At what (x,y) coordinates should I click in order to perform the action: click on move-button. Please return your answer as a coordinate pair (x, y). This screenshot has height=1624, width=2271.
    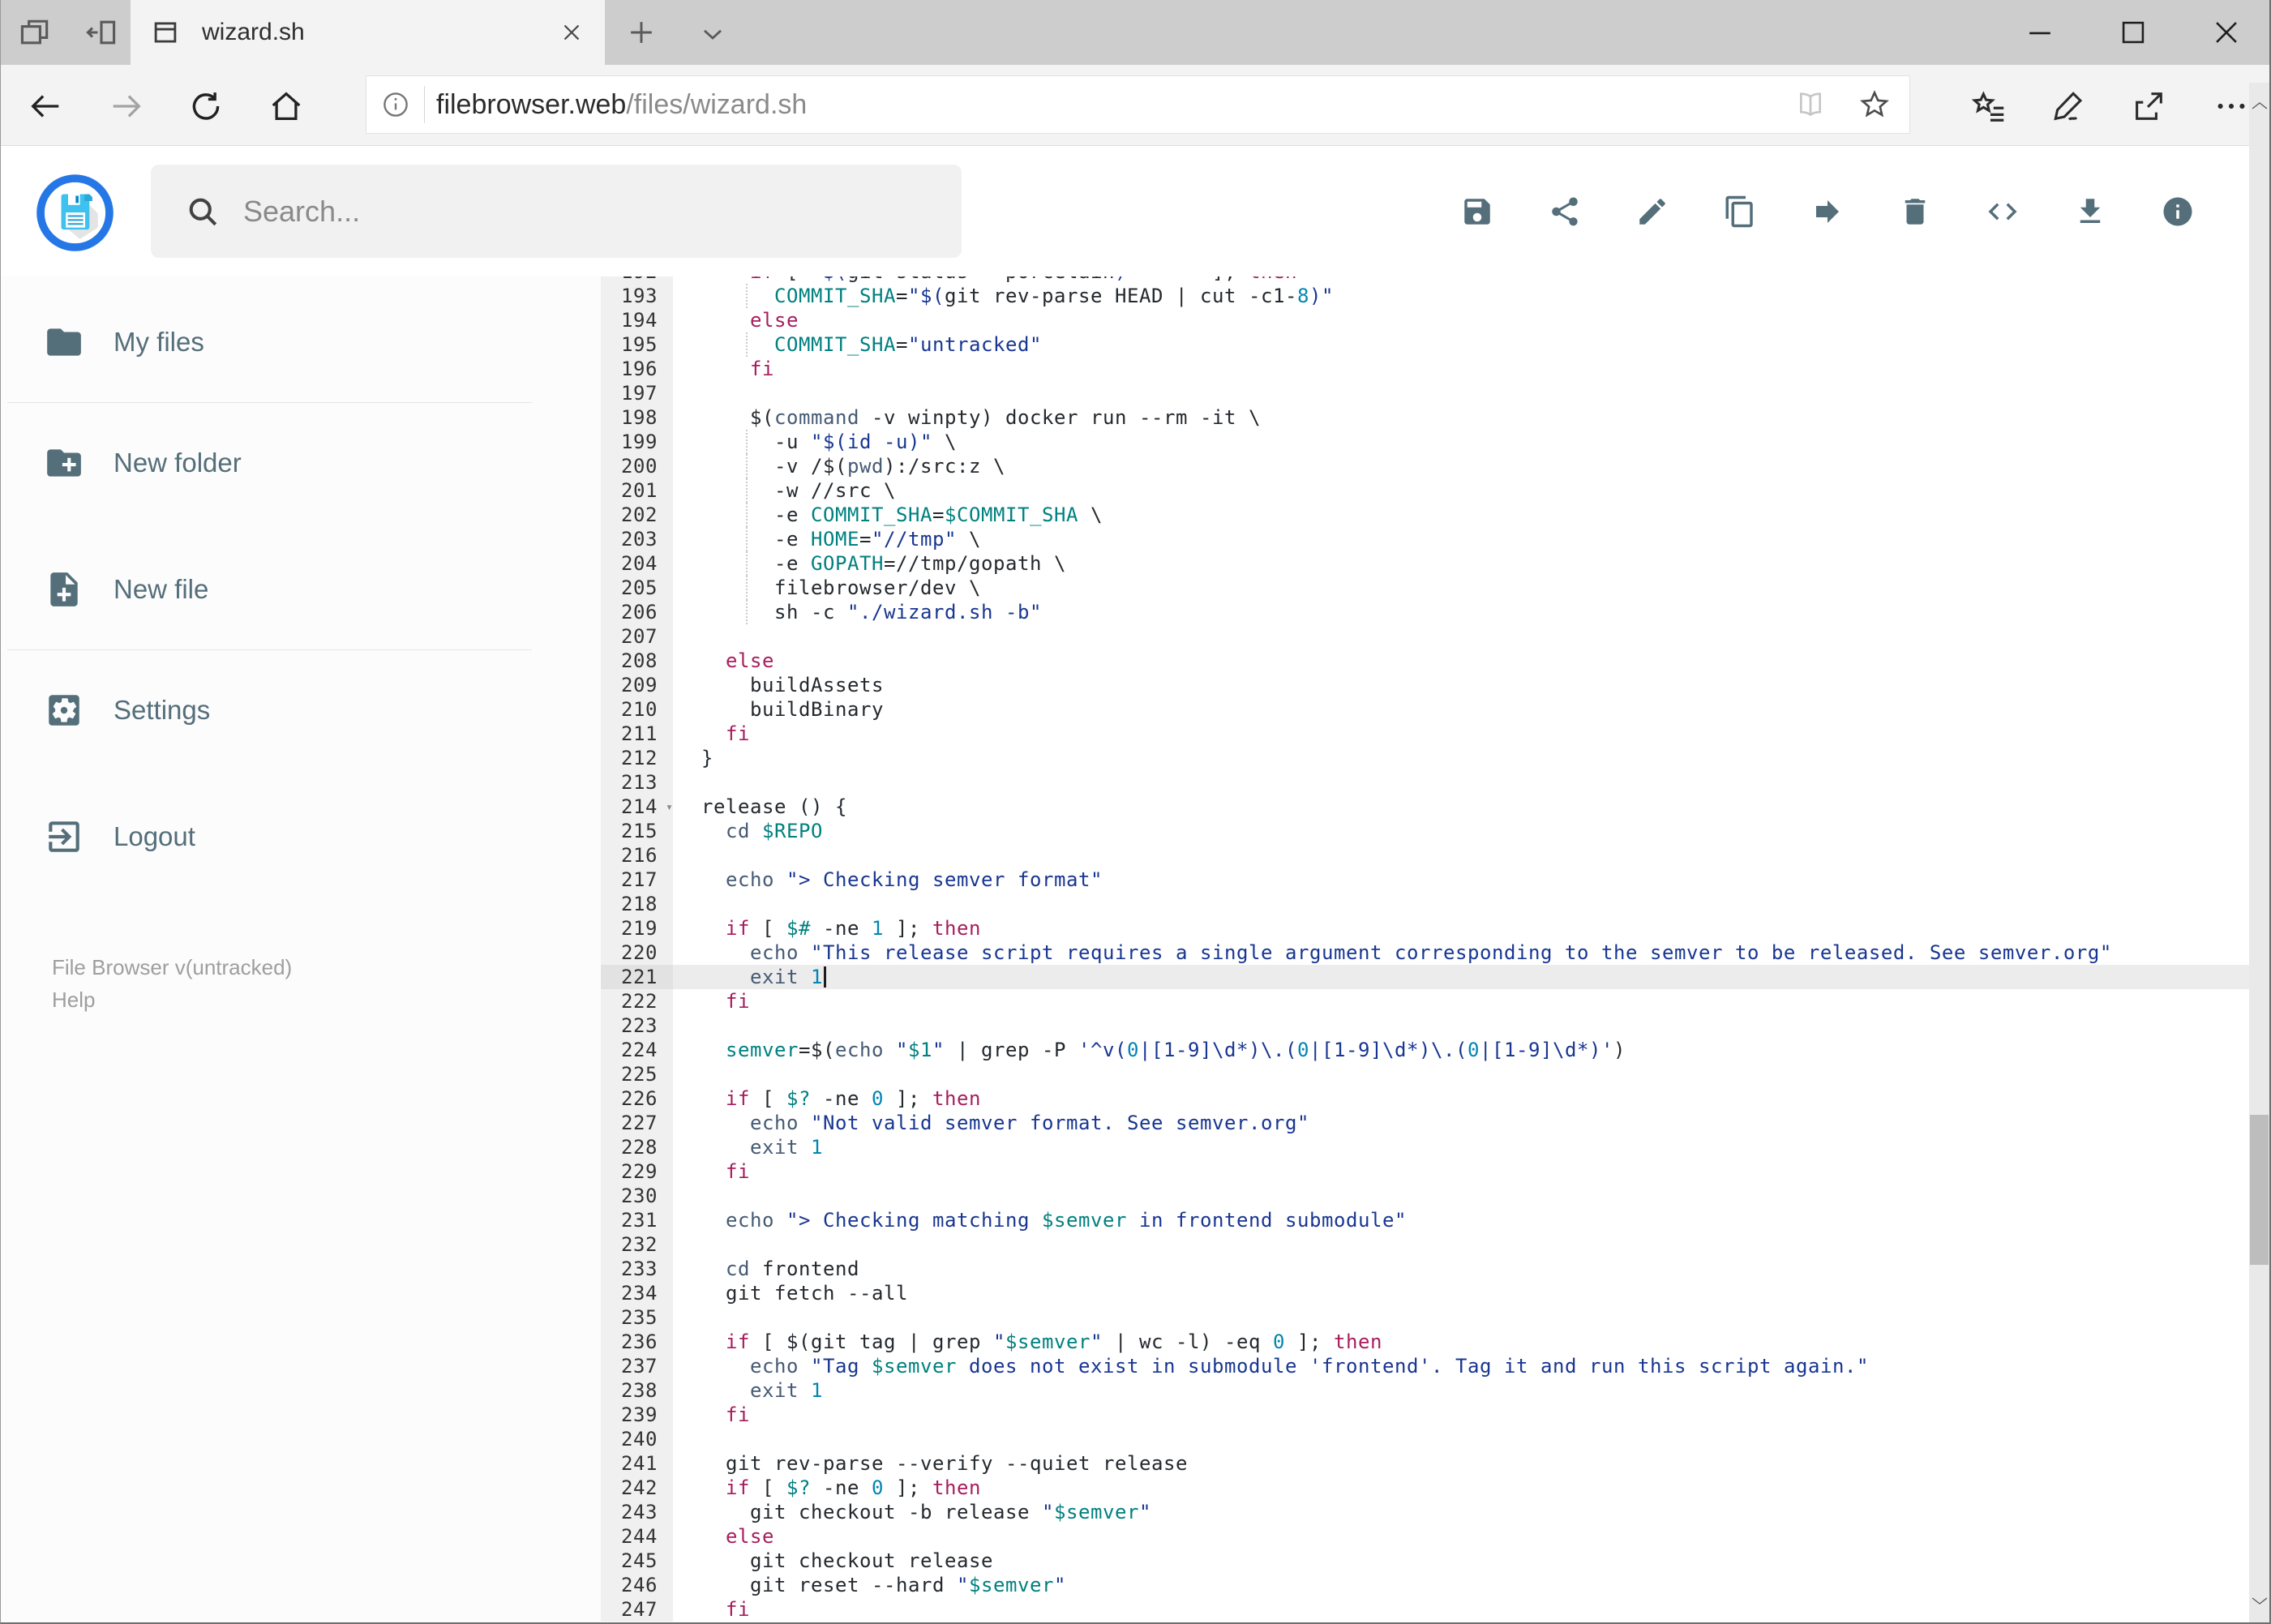
    Looking at the image, I should click on (1828, 212).